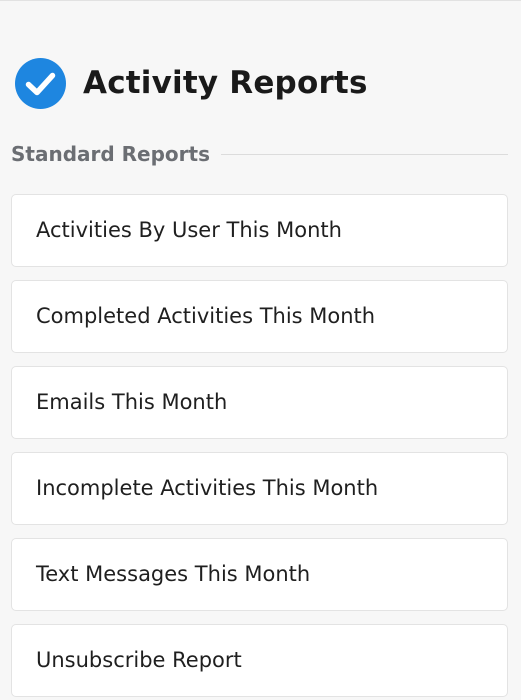 The height and width of the screenshot is (700, 521). I want to click on report-label: Activities By User This Month, so click(189, 230).